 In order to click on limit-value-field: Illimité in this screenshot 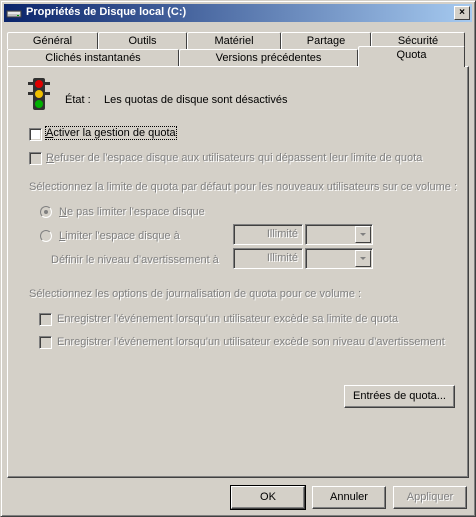, I will do `click(268, 234)`.